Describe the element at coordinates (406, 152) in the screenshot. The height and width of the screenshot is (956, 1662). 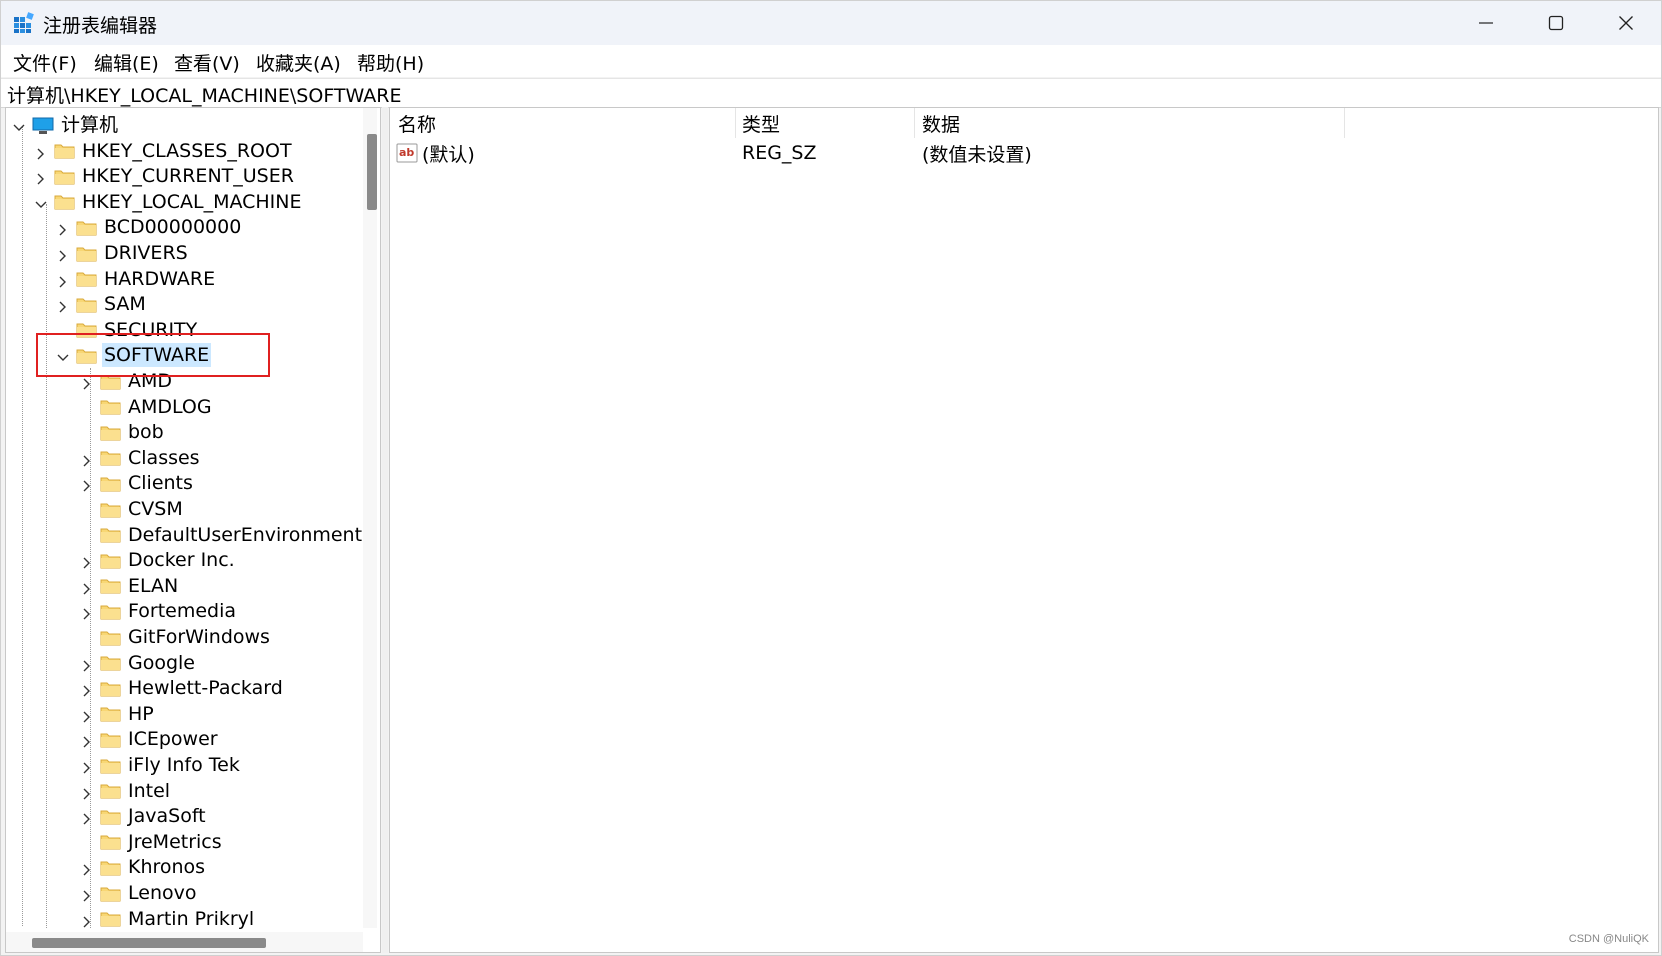
I see `svg-text: ab` at that location.